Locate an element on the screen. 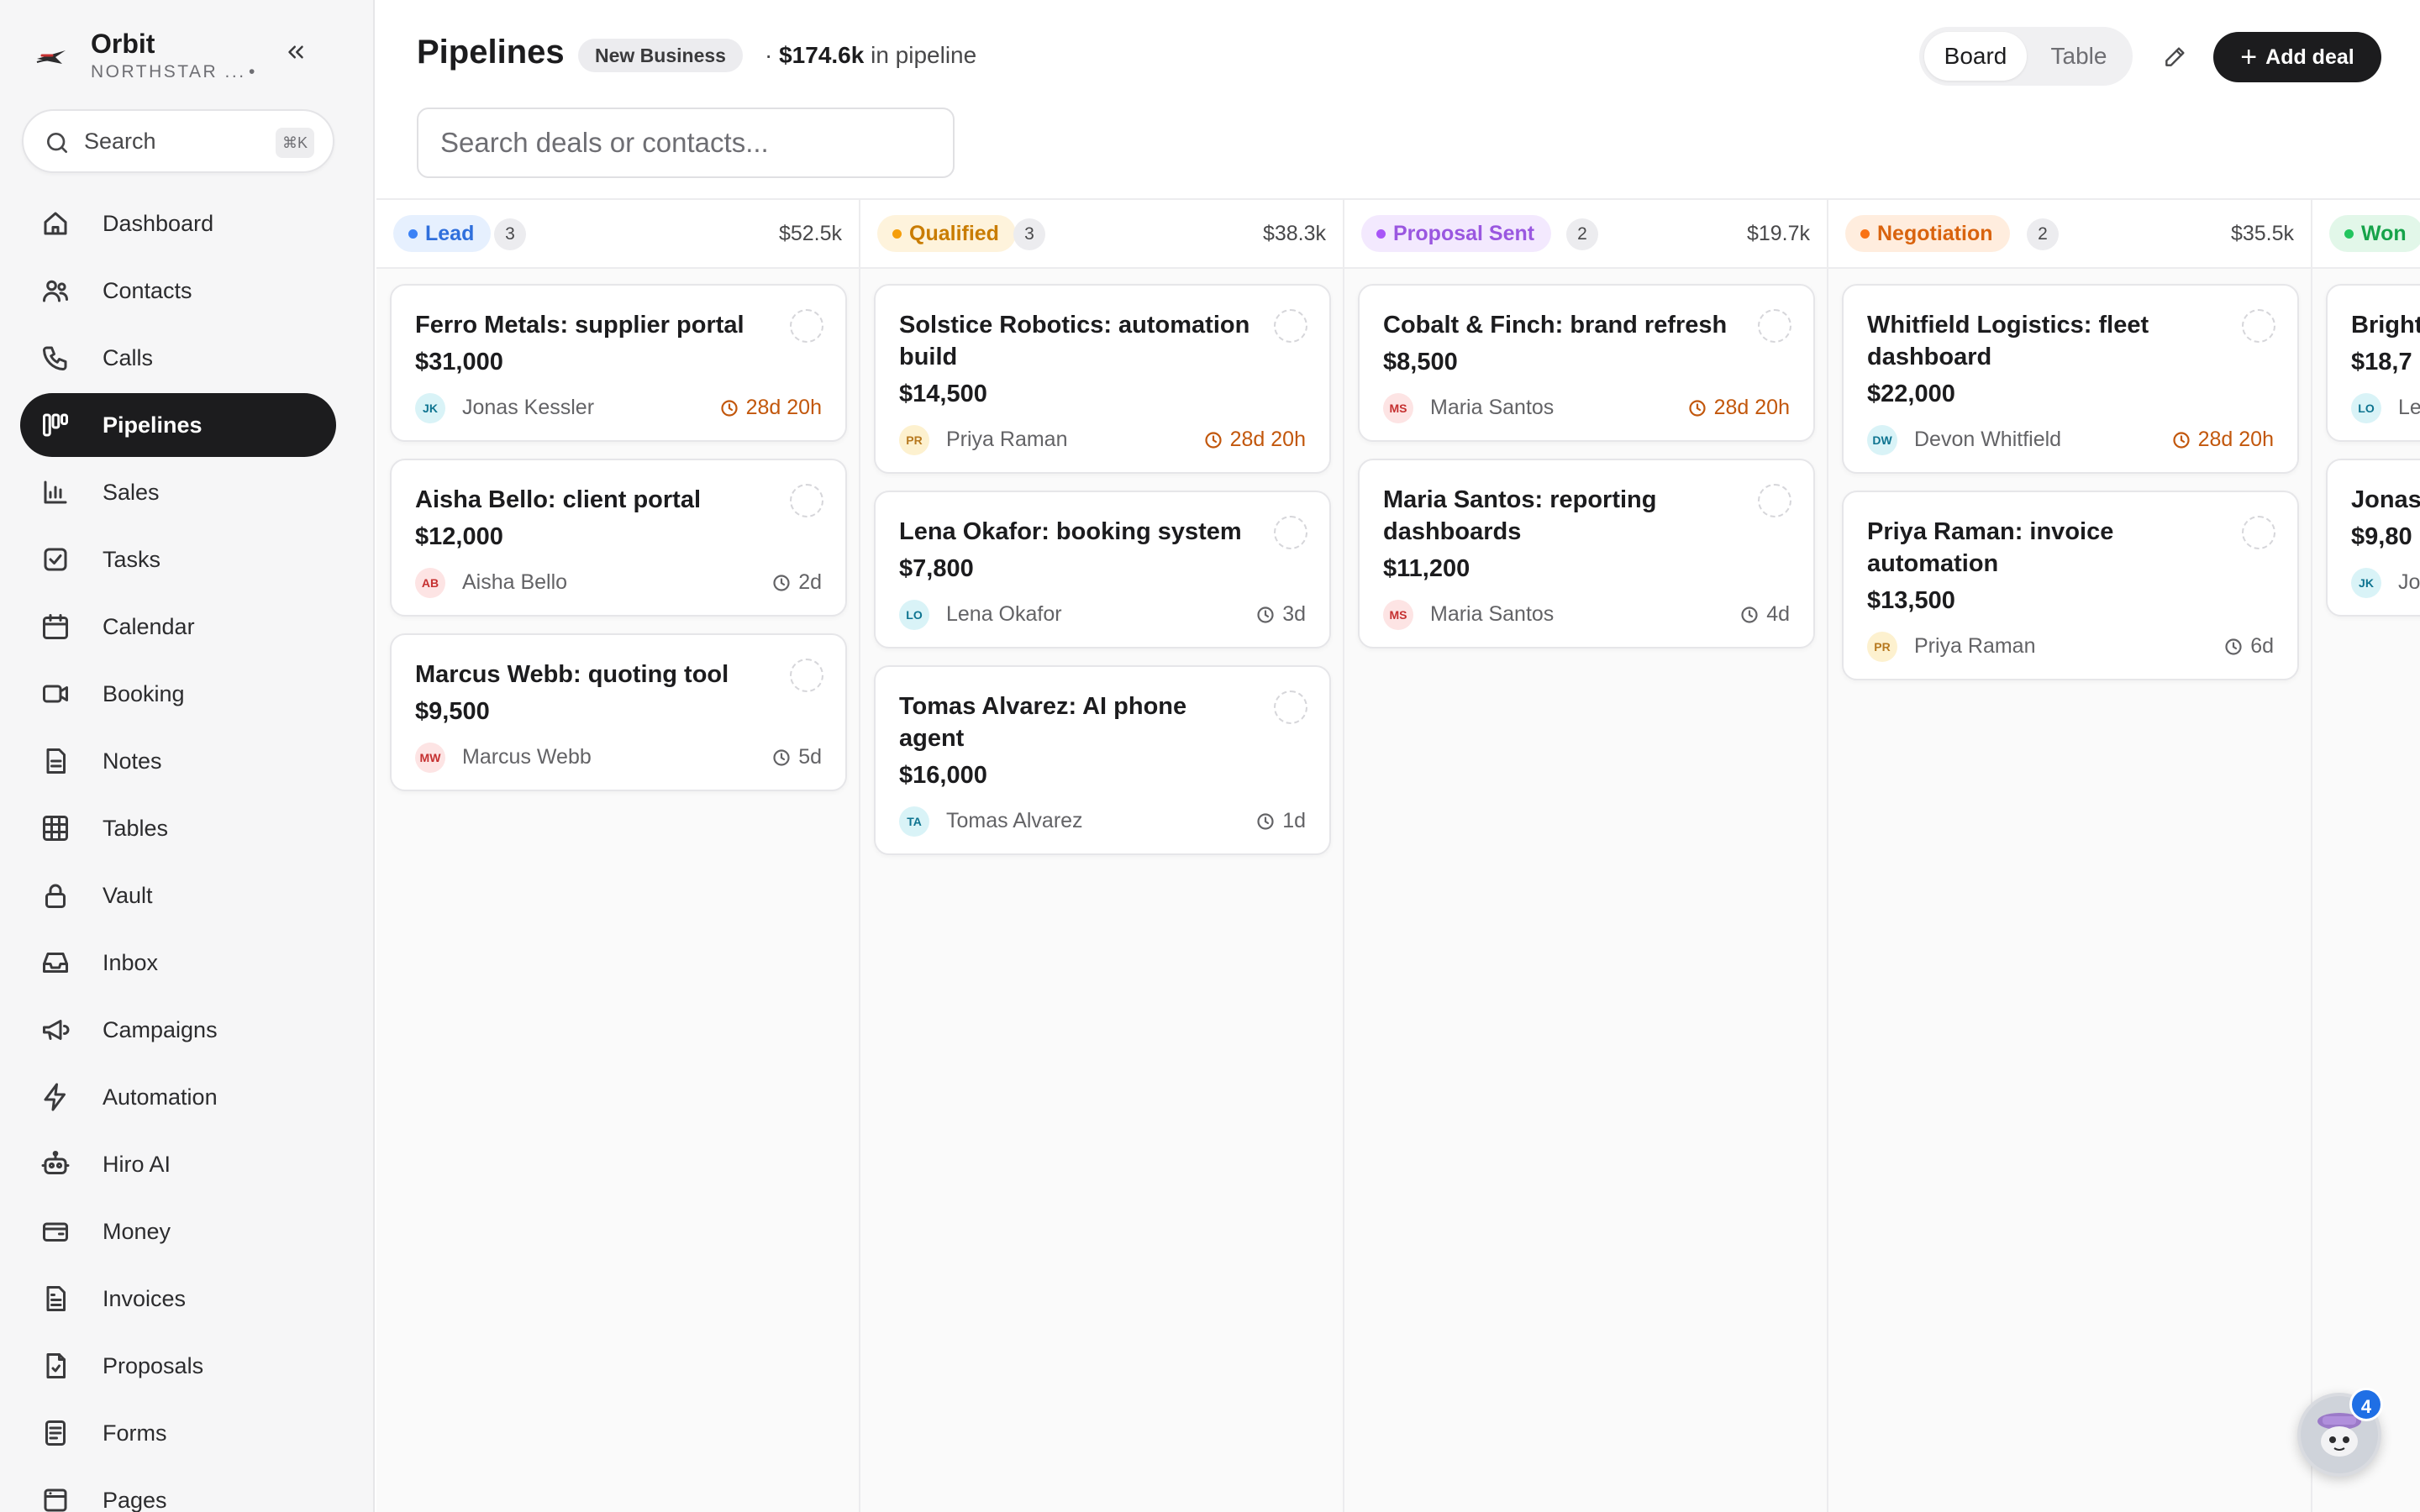 The image size is (2420, 1512). deal-card: Bright intake $18,7 LO Le is located at coordinates (2373, 363).